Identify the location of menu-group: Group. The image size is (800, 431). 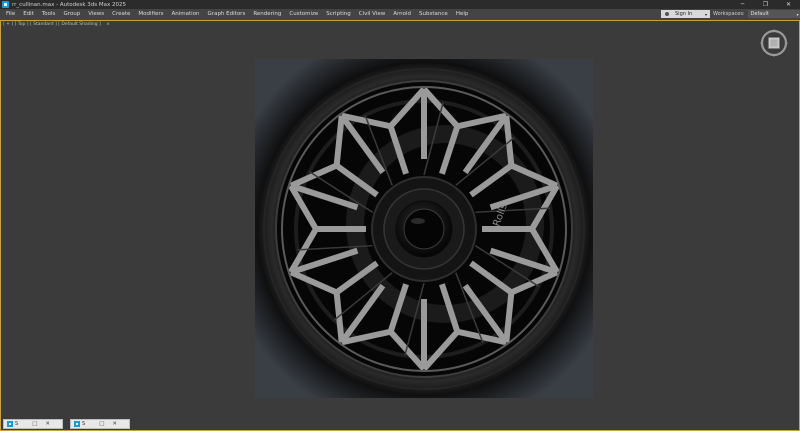
(71, 14).